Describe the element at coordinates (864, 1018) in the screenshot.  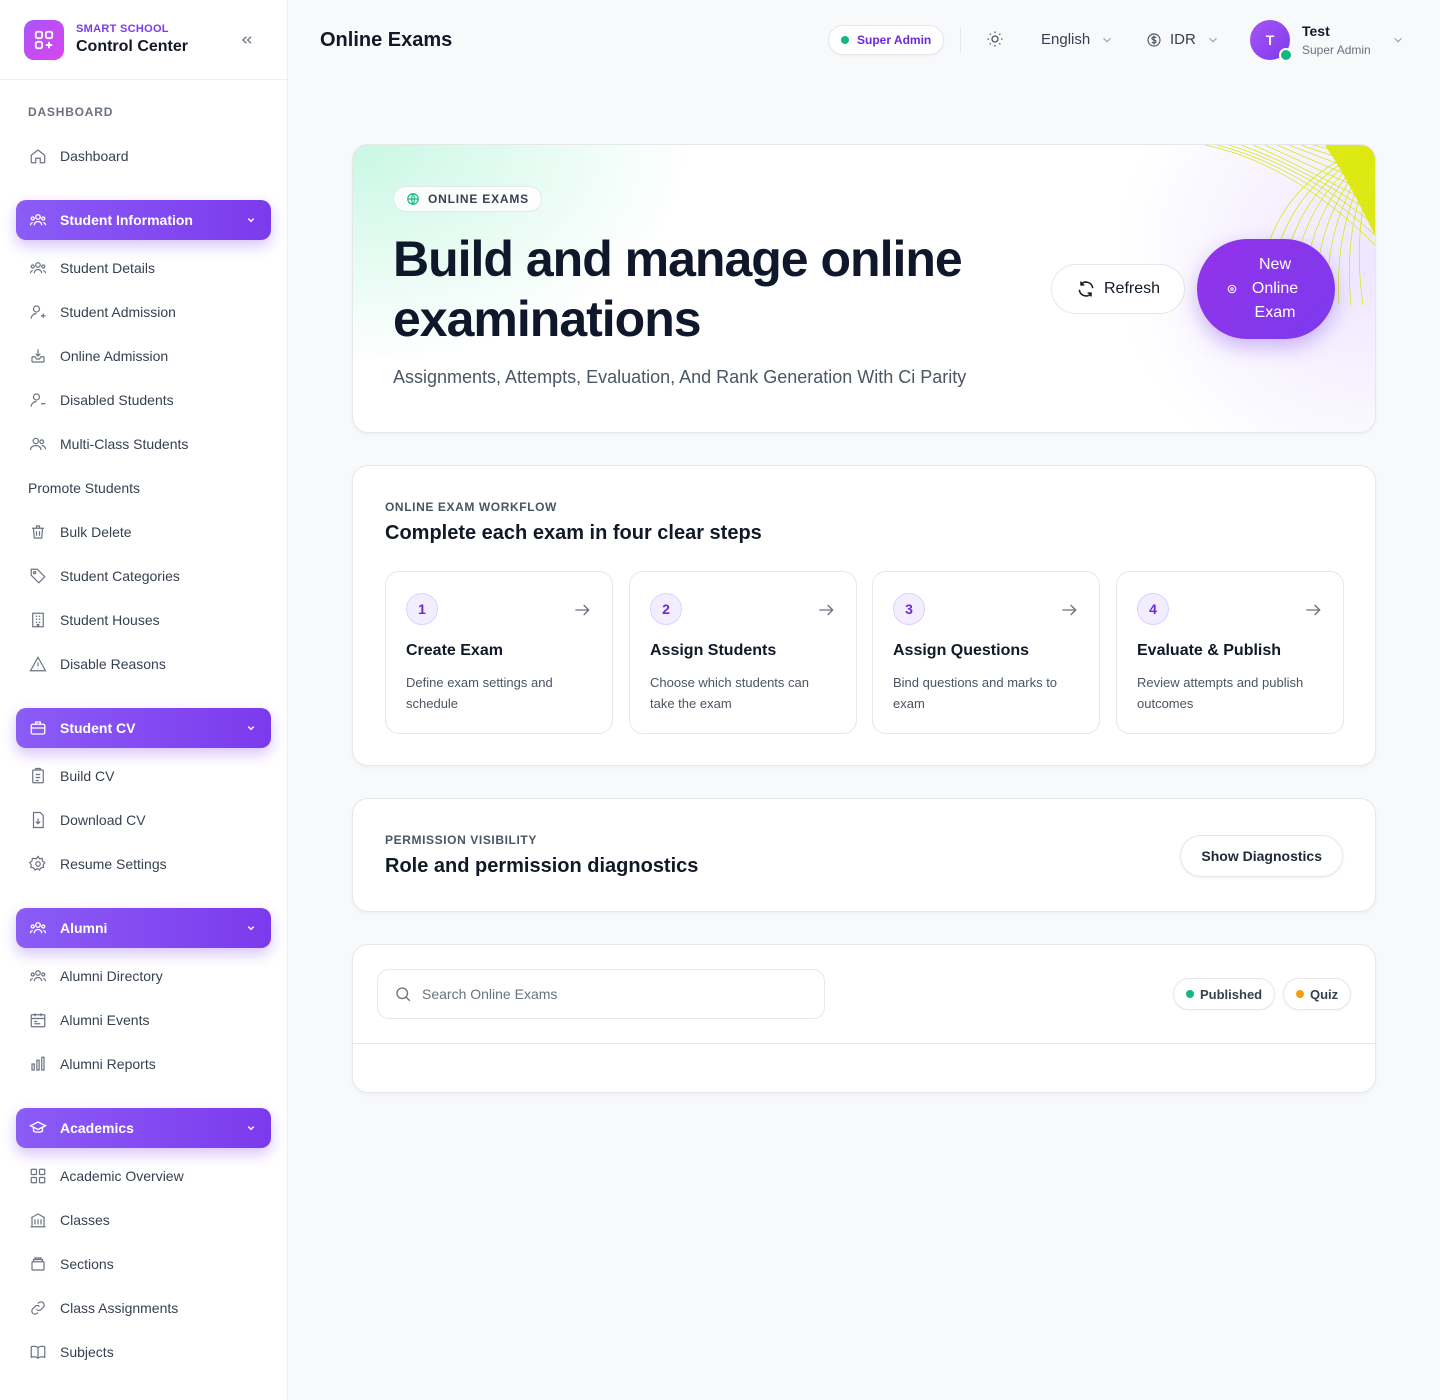
I see `search-card: Published Quiz` at that location.